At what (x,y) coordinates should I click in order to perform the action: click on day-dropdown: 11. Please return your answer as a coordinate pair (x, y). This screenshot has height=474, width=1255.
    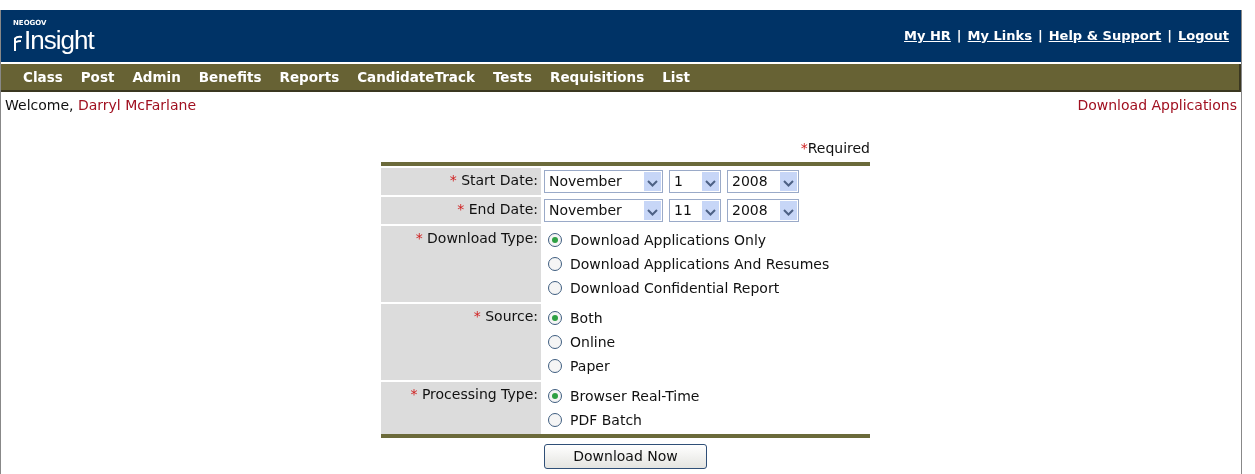
    Looking at the image, I should click on (695, 210).